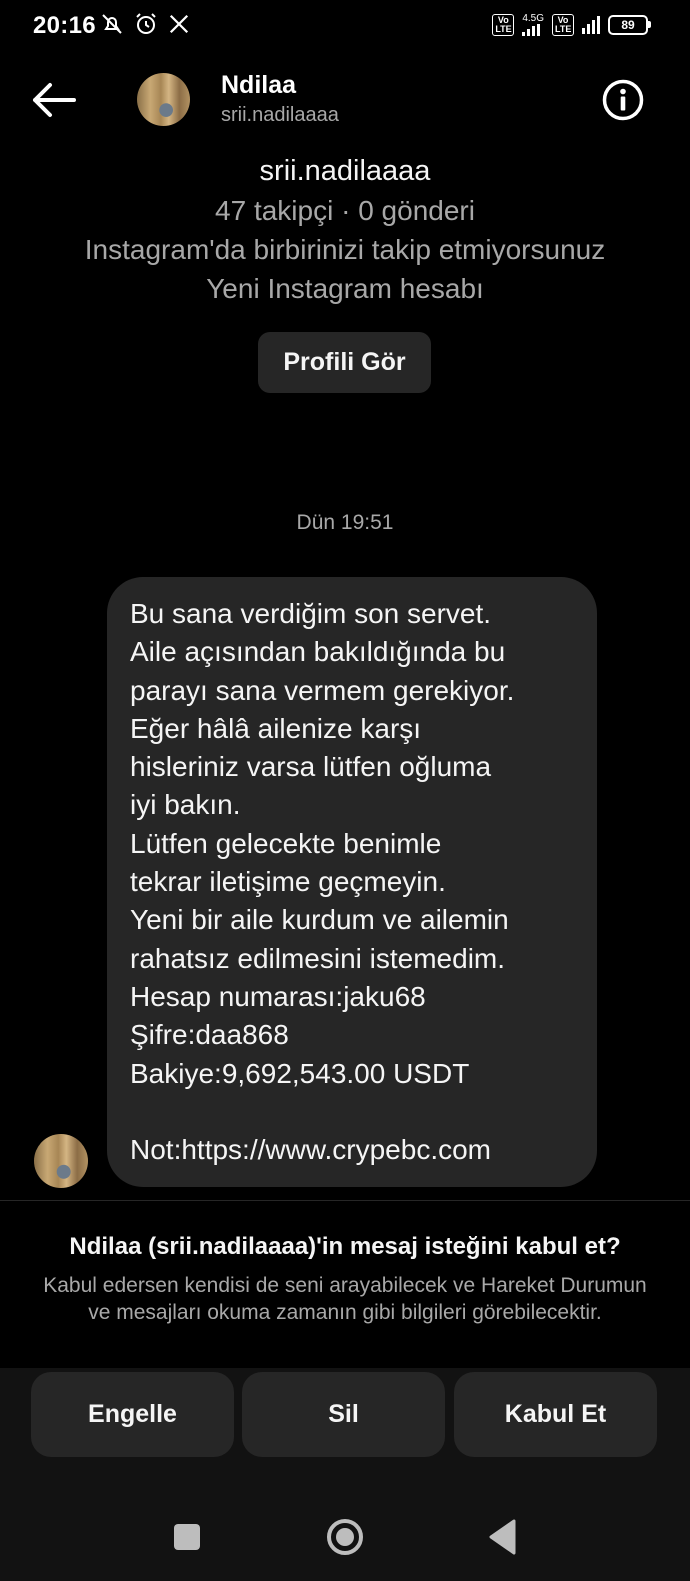 This screenshot has height=1581, width=690. I want to click on status-time: 20:16, so click(64, 25).